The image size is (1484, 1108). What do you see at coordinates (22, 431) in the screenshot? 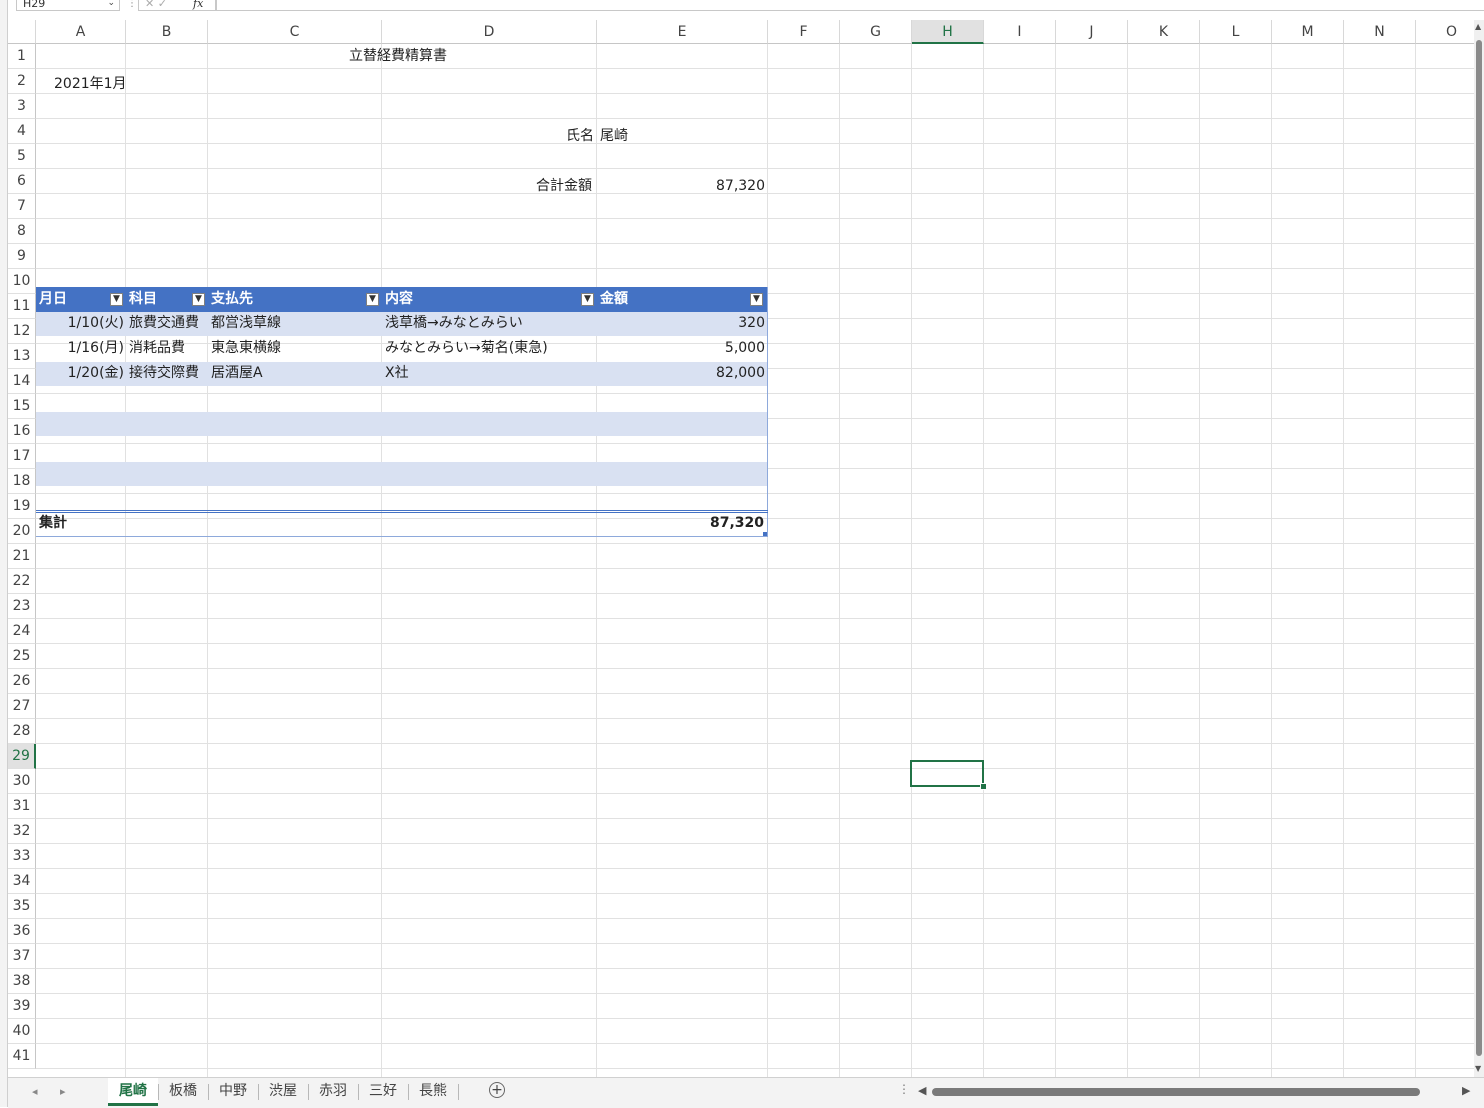
I see `row-header-16: 16` at bounding box center [22, 431].